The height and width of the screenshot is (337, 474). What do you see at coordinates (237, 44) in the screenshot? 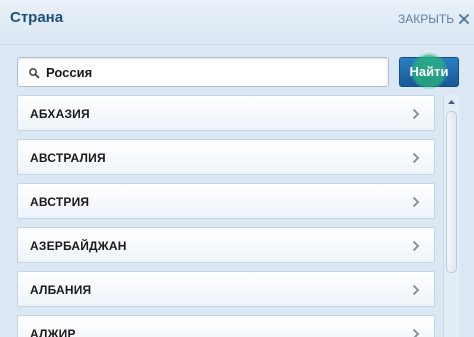
I see `header-divider` at bounding box center [237, 44].